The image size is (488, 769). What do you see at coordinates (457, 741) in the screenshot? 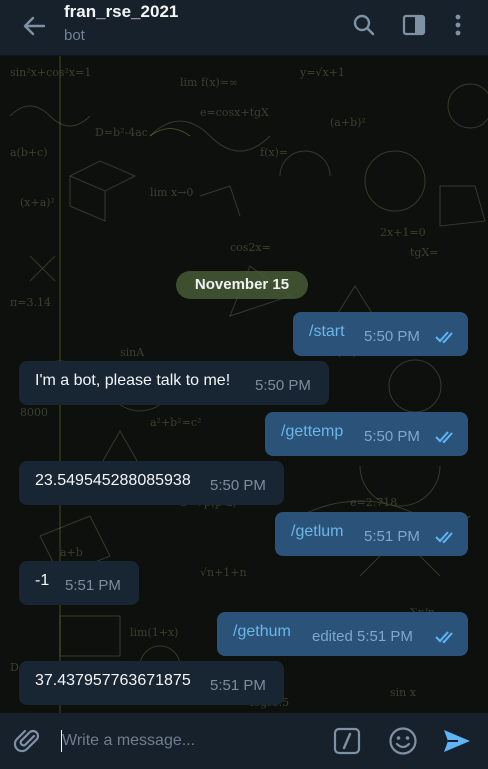
I see `send-icon` at bounding box center [457, 741].